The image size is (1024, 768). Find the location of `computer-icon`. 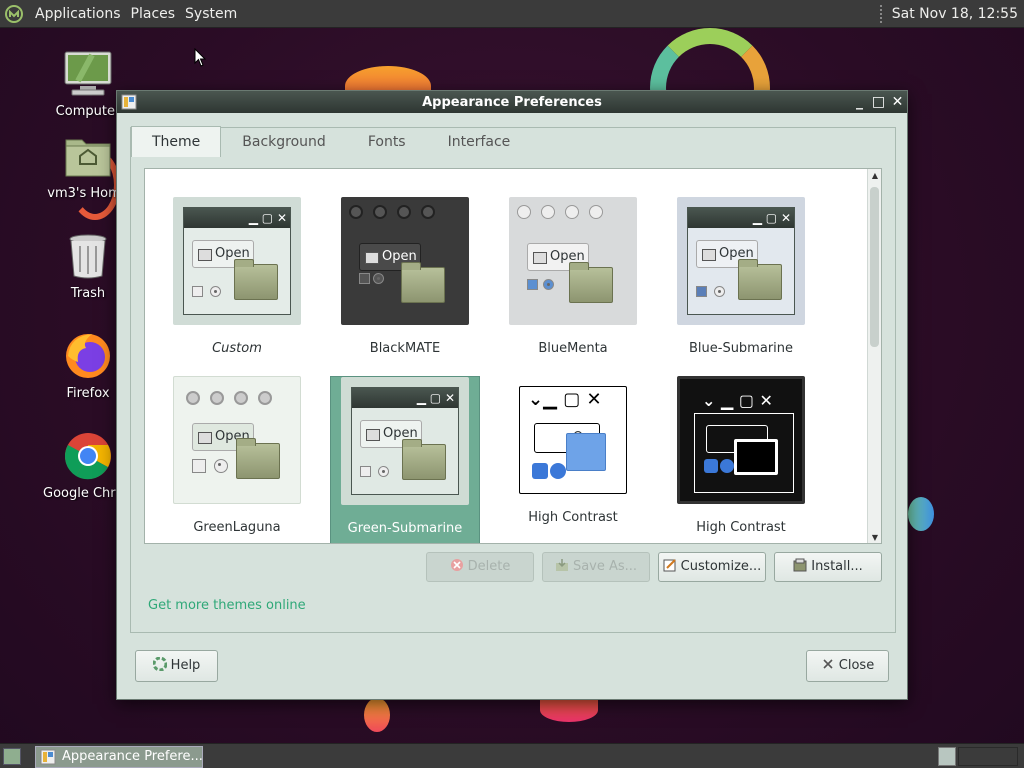

computer-icon is located at coordinates (88, 74).